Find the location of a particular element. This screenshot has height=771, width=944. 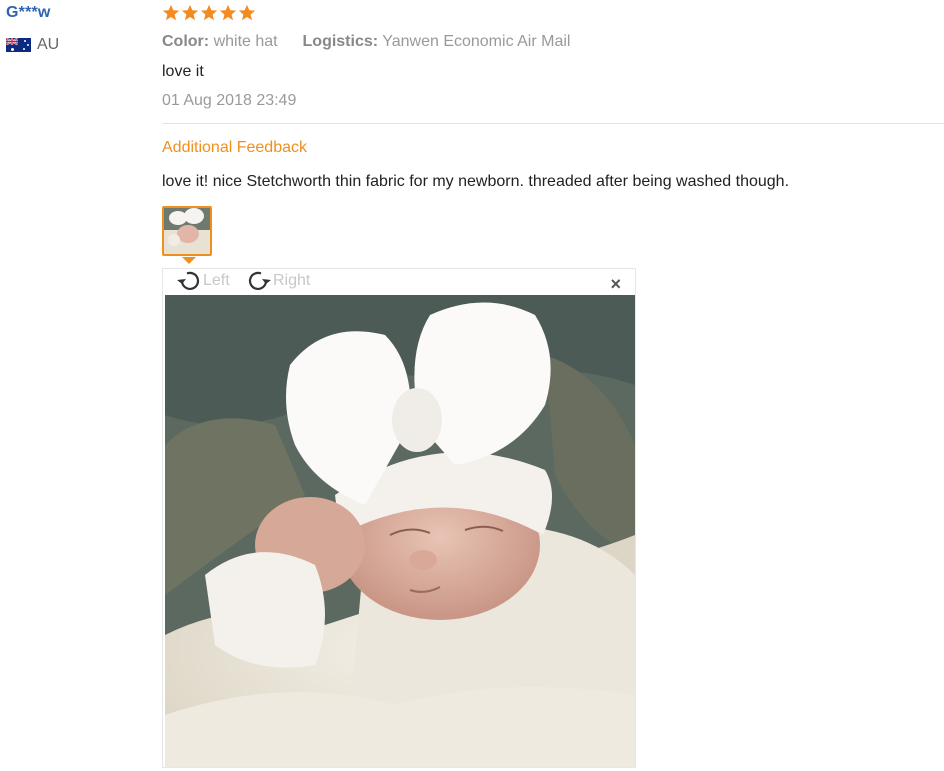

additional-feedback-title: Additional Feedback is located at coordinates (234, 147).